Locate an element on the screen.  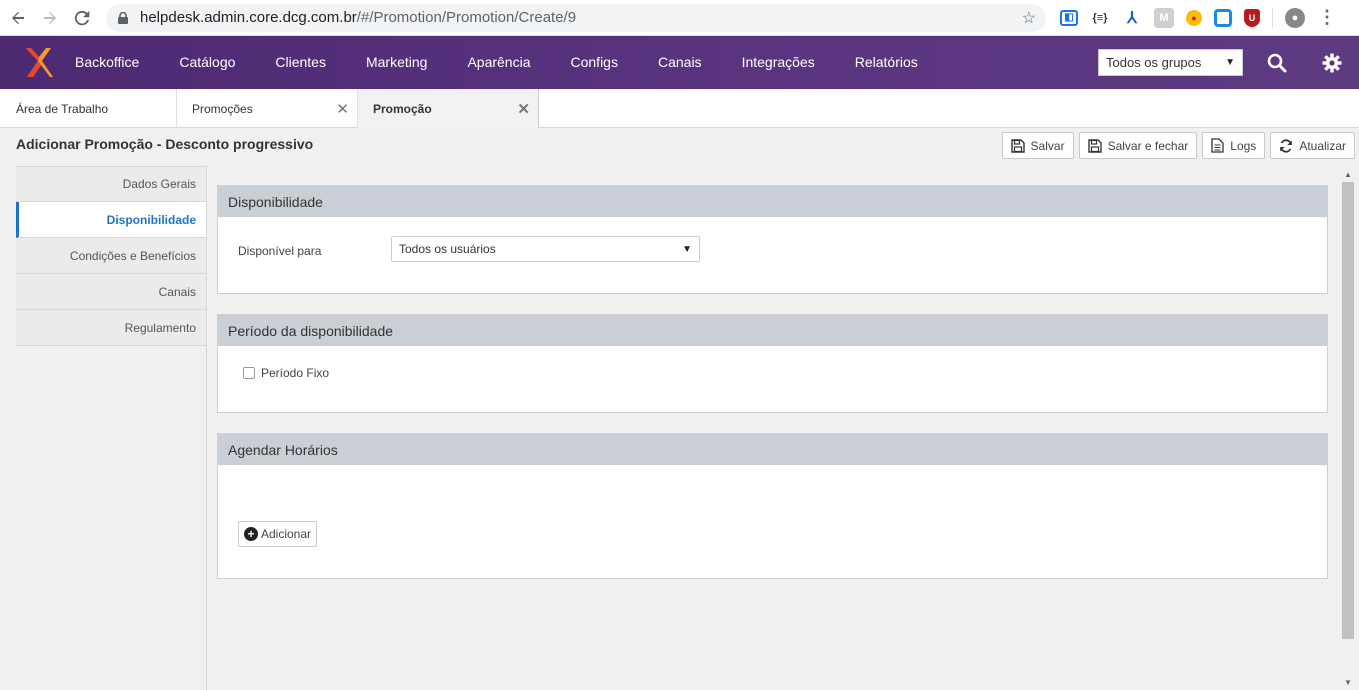
menu-canais: Canais is located at coordinates (680, 62).